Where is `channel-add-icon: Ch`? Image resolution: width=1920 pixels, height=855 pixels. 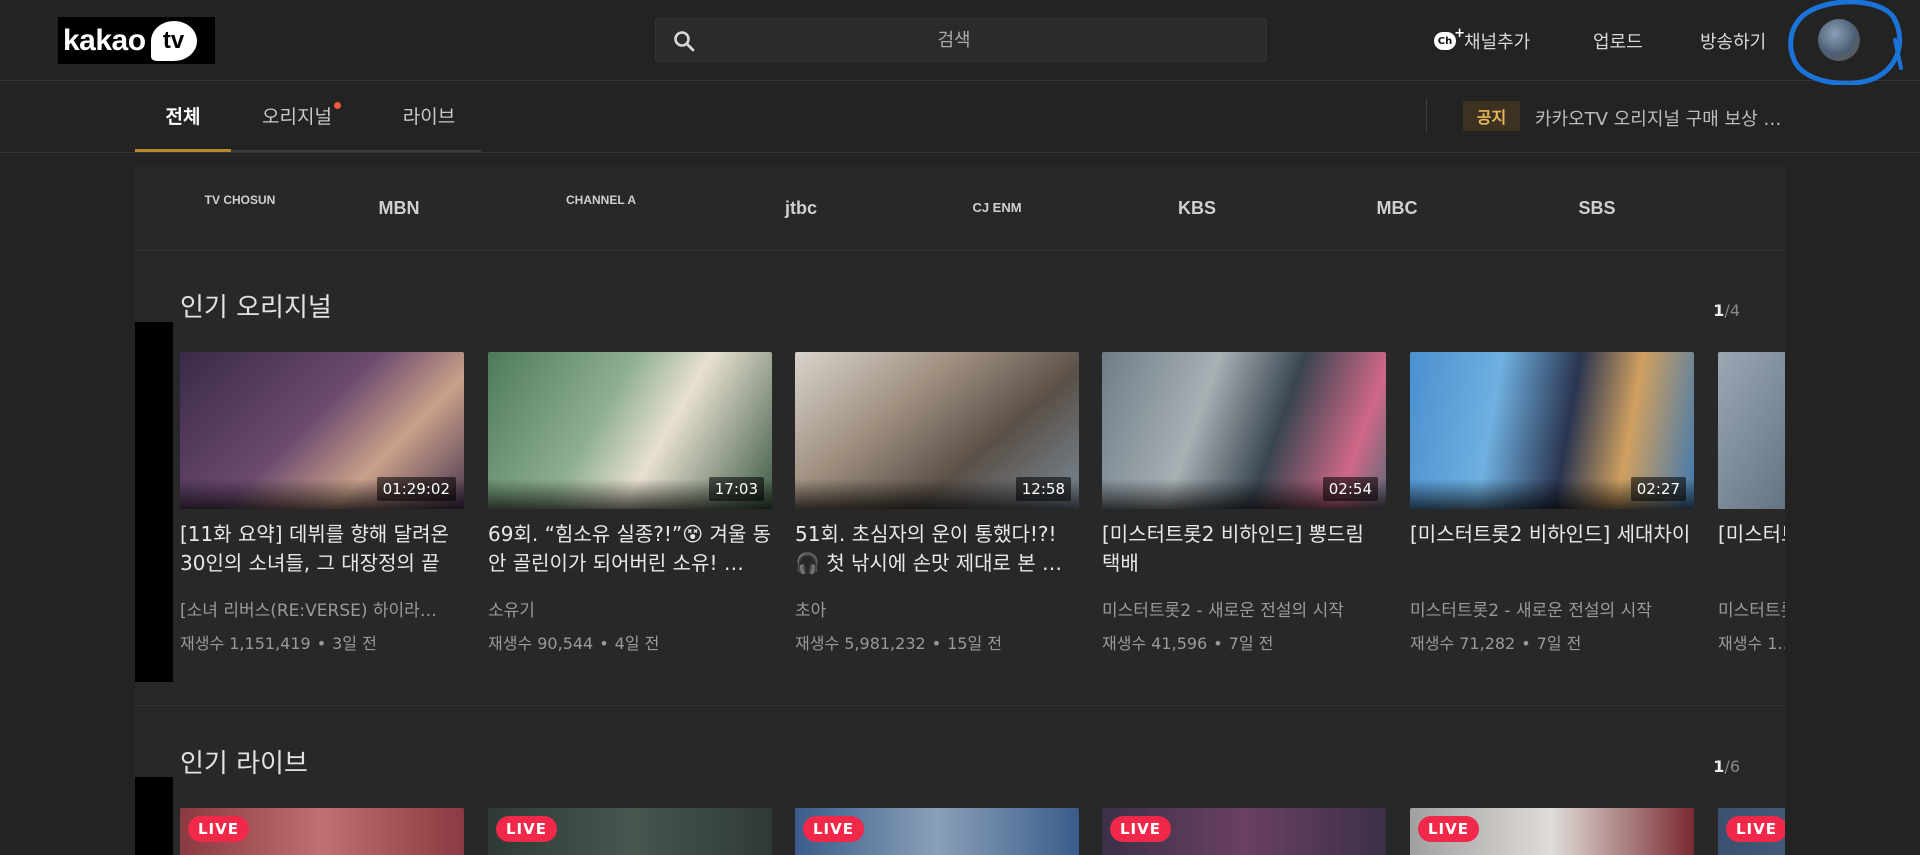 channel-add-icon: Ch is located at coordinates (1449, 38).